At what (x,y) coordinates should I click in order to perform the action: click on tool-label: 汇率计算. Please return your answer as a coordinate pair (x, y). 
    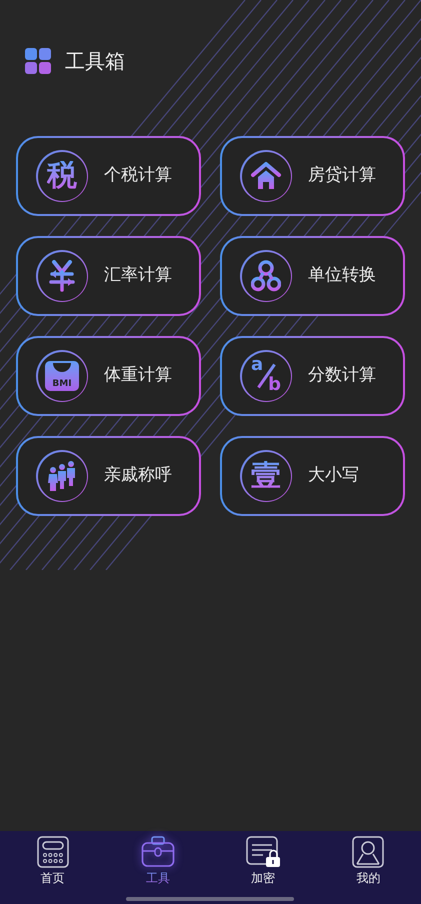
    Looking at the image, I should click on (138, 276).